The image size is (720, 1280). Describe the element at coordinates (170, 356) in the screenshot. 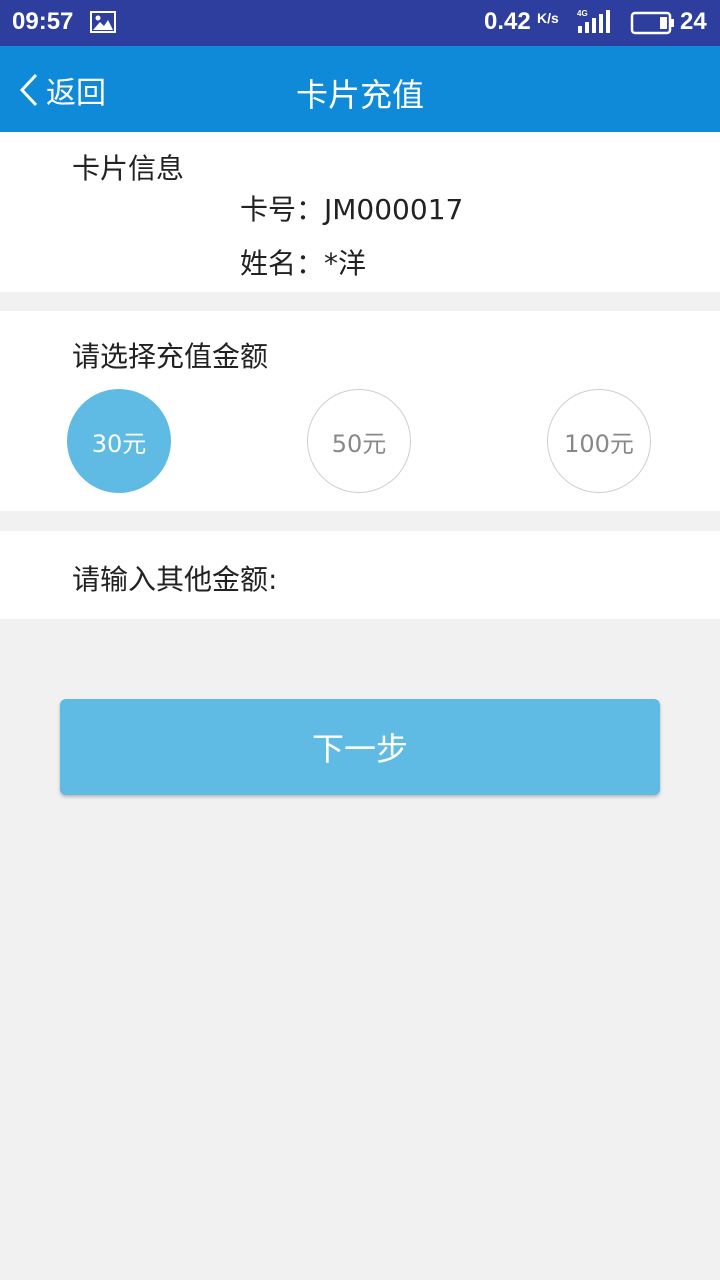

I see `amount-title: 请选择充值金额` at that location.